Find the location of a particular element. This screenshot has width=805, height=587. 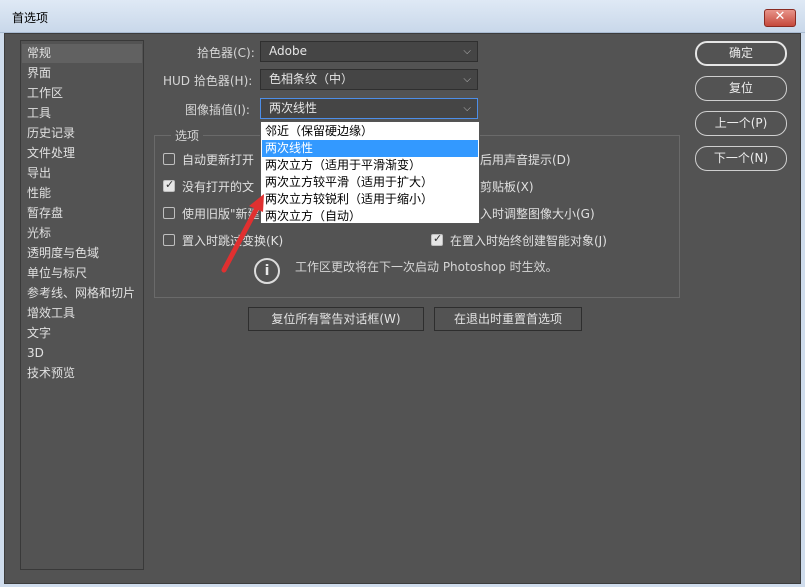

color-picker-value: Adobe is located at coordinates (288, 51).